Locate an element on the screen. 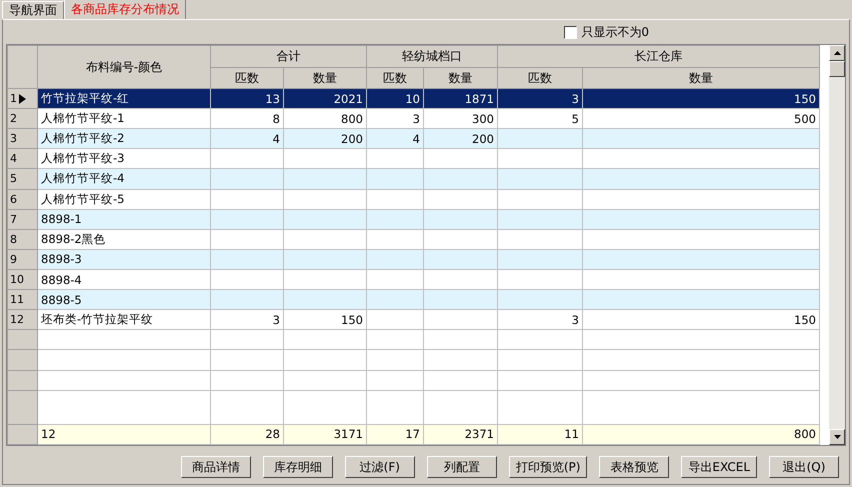 This screenshot has width=852, height=487. row-number: 4 is located at coordinates (13, 159).